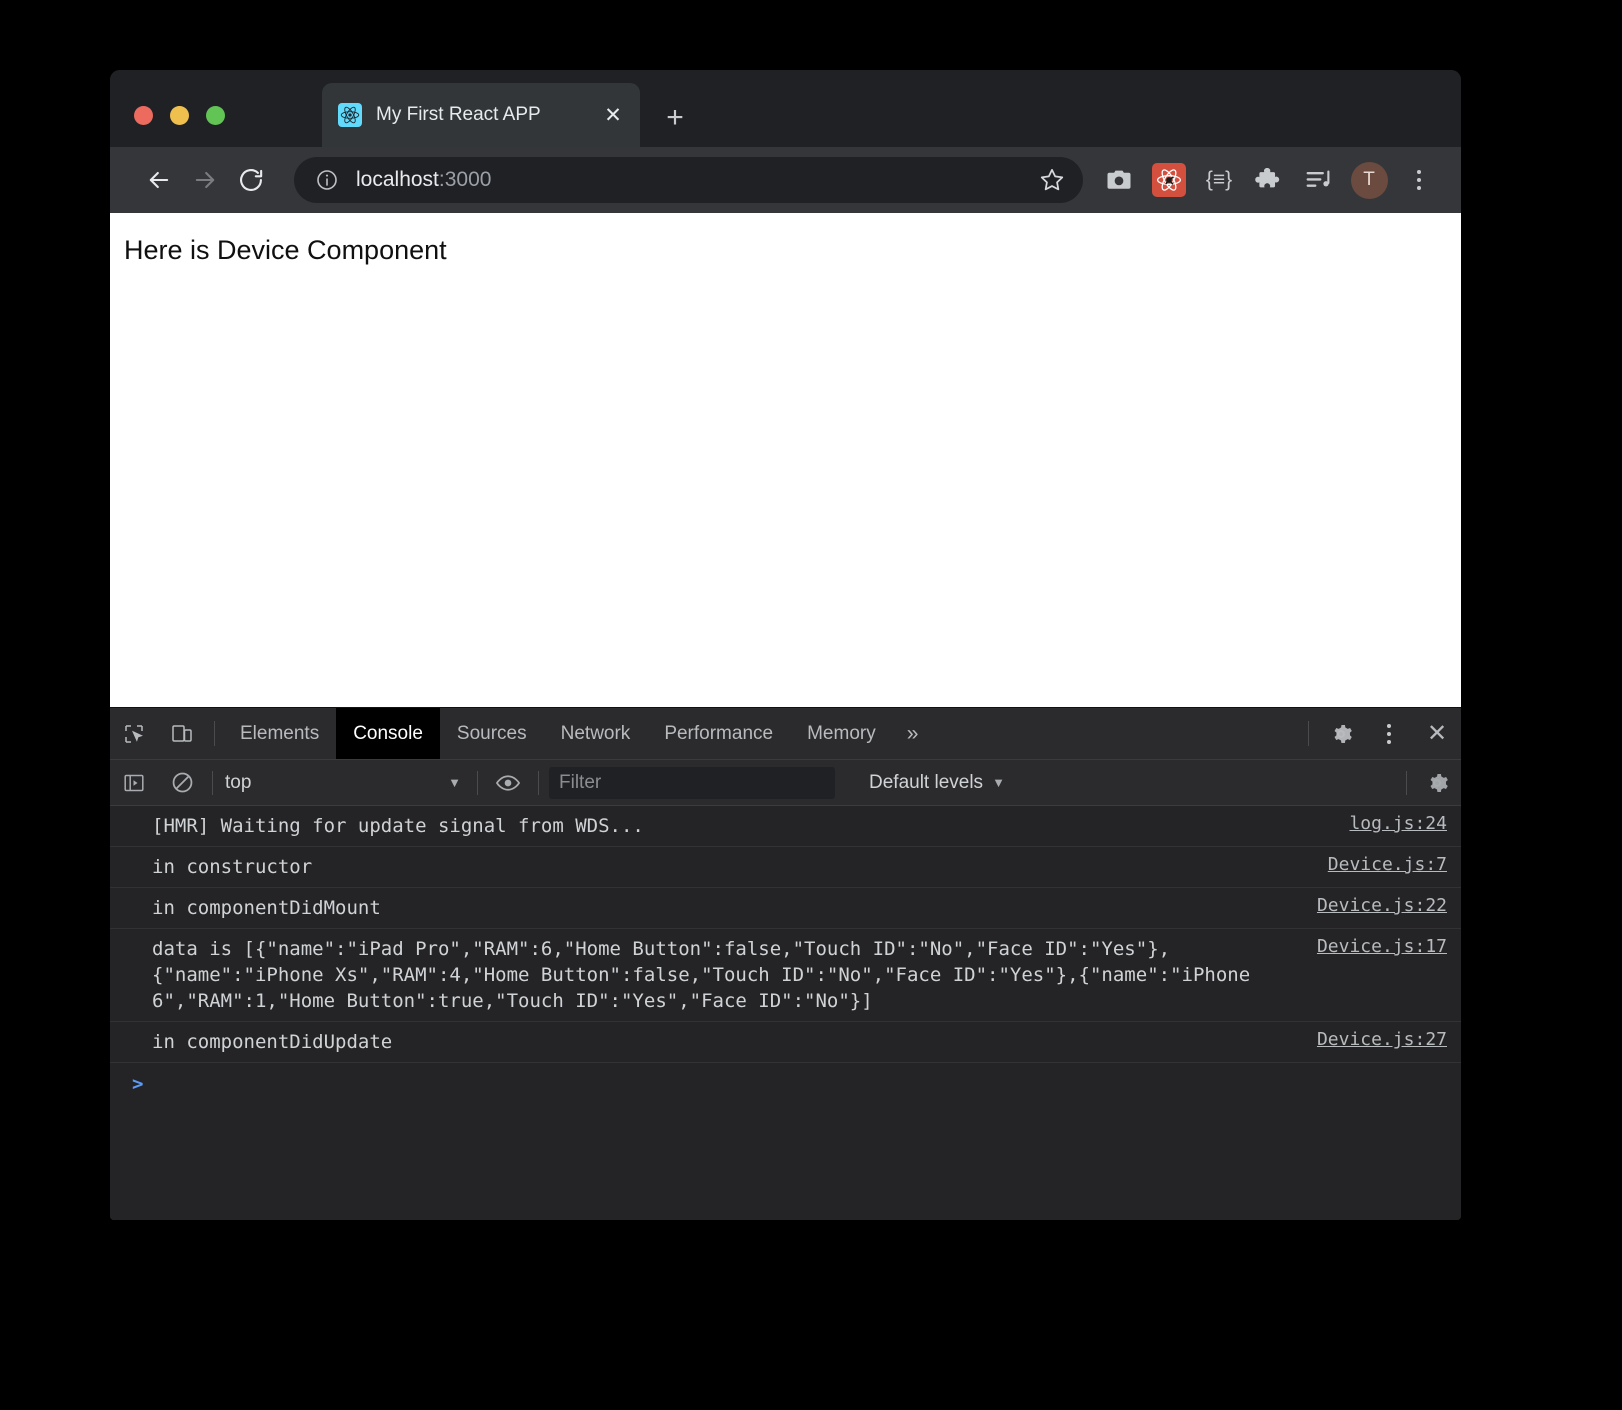  I want to click on tab-network: Network, so click(596, 733).